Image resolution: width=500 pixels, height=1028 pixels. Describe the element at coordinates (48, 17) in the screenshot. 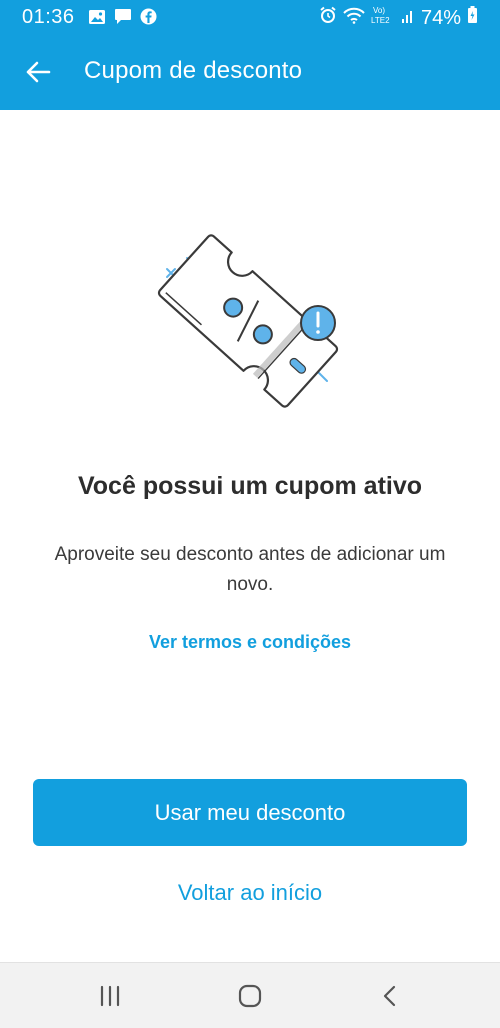

I see `status-time: 01:36` at that location.